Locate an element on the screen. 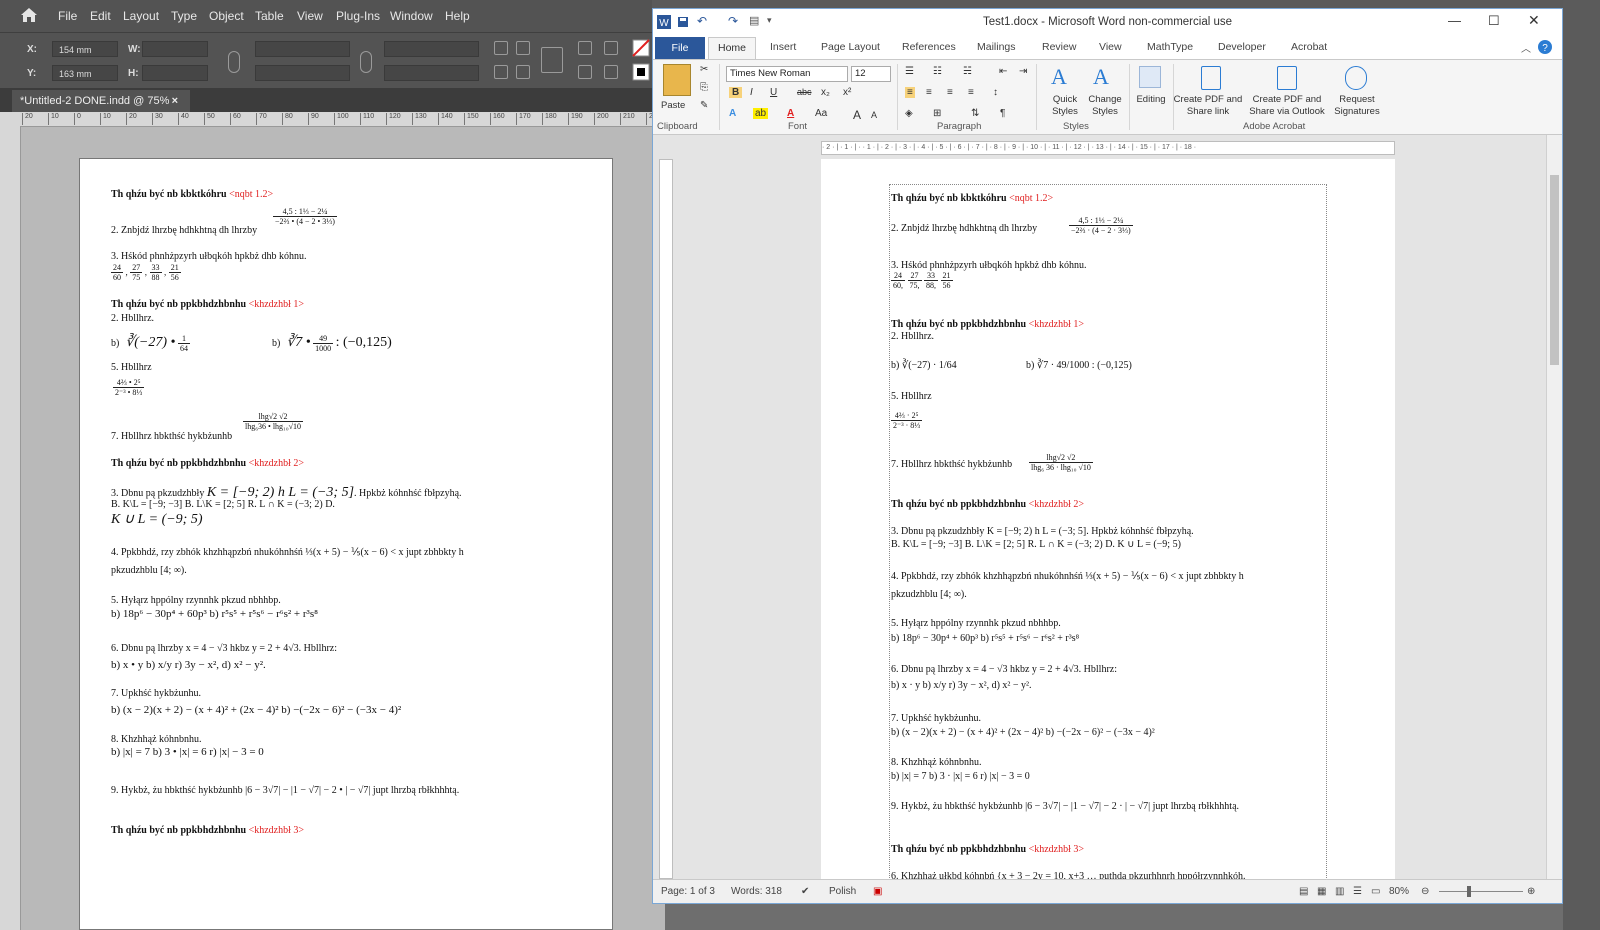 The image size is (1600, 930). shear-field is located at coordinates (431, 73).